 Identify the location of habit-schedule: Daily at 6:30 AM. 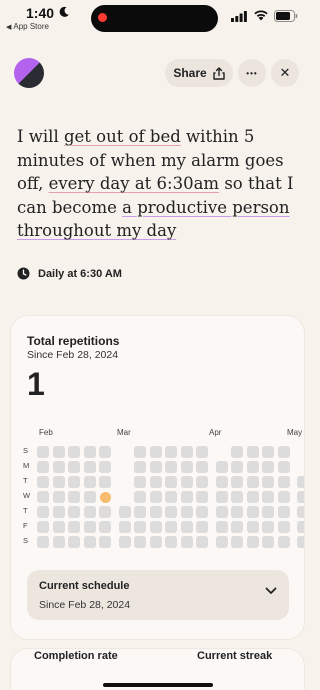
(69, 273).